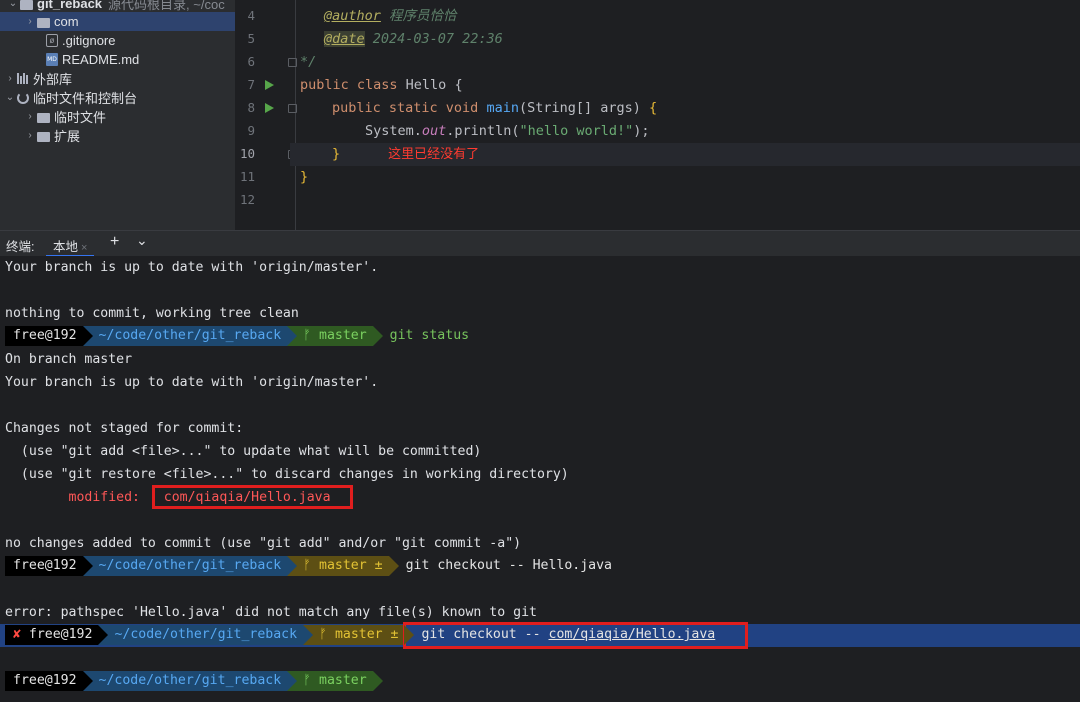 The image size is (1080, 702). Describe the element at coordinates (84, 497) in the screenshot. I see `modified-label: modified:` at that location.